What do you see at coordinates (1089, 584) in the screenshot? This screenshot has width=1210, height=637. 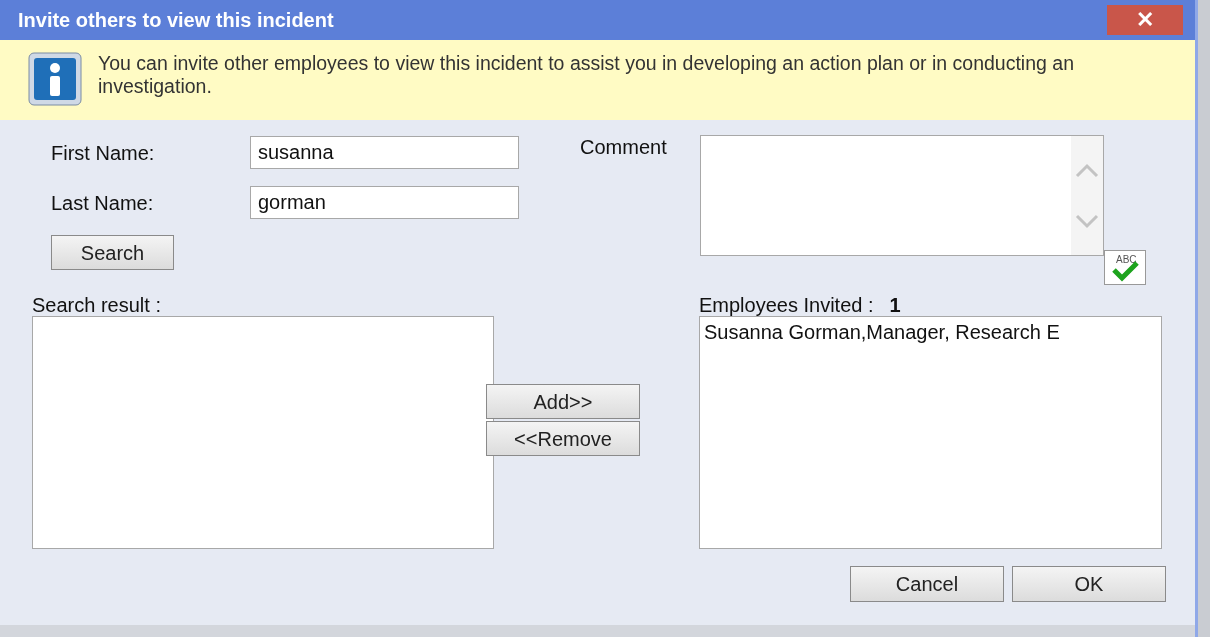 I see `dialog-button: OK` at bounding box center [1089, 584].